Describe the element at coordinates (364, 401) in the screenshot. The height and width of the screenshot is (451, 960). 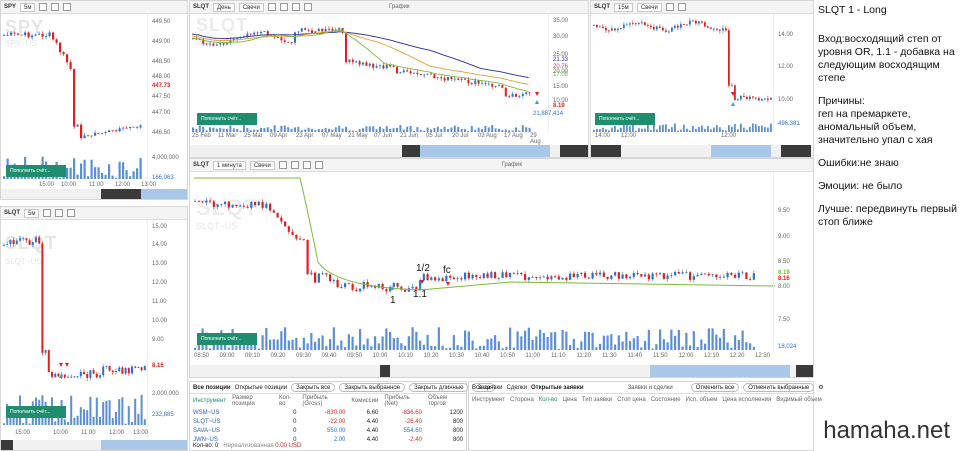
I see `col-commission: Комиссии` at that location.